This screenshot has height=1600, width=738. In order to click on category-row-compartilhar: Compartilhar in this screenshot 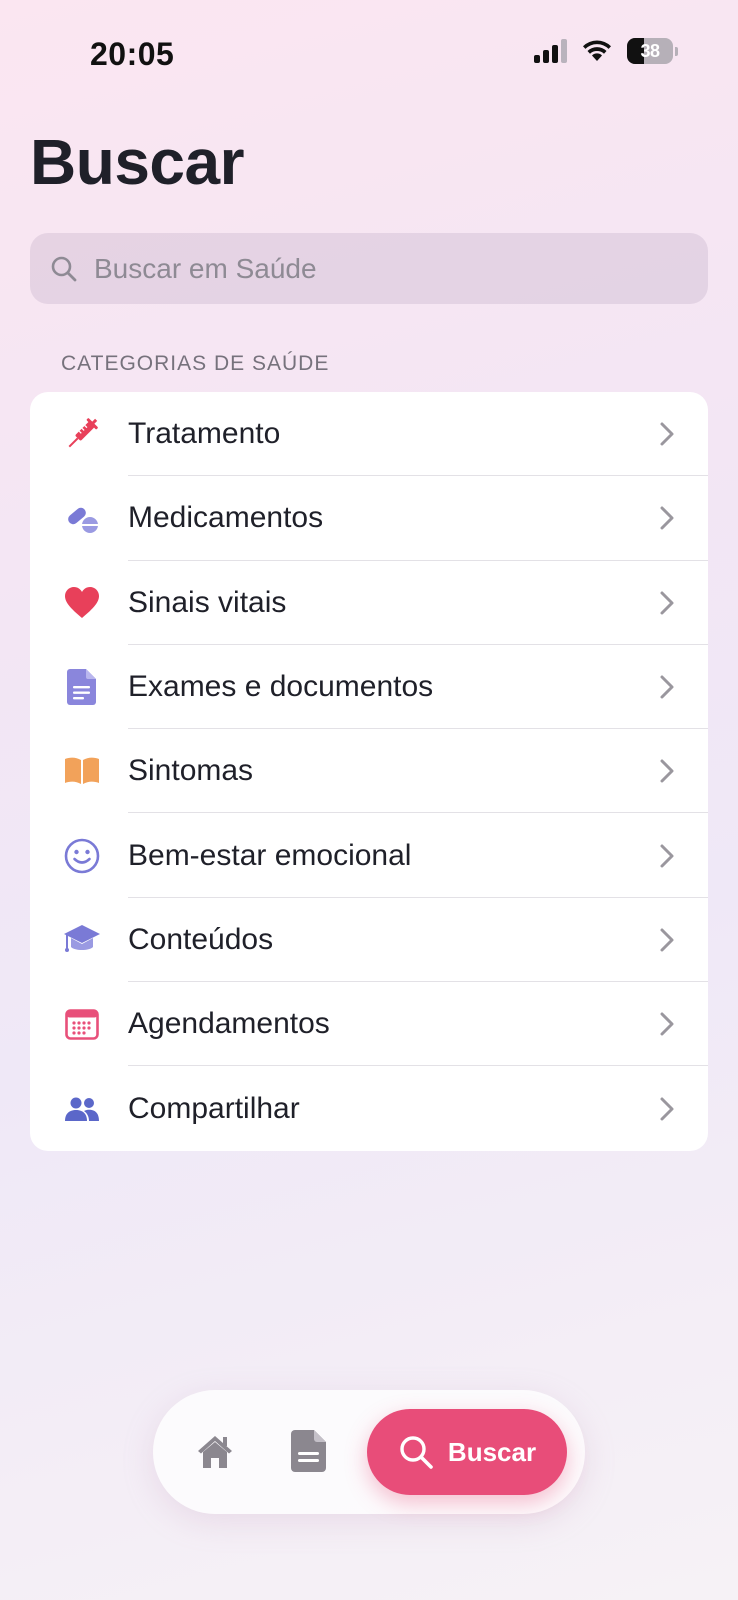, I will do `click(369, 1108)`.